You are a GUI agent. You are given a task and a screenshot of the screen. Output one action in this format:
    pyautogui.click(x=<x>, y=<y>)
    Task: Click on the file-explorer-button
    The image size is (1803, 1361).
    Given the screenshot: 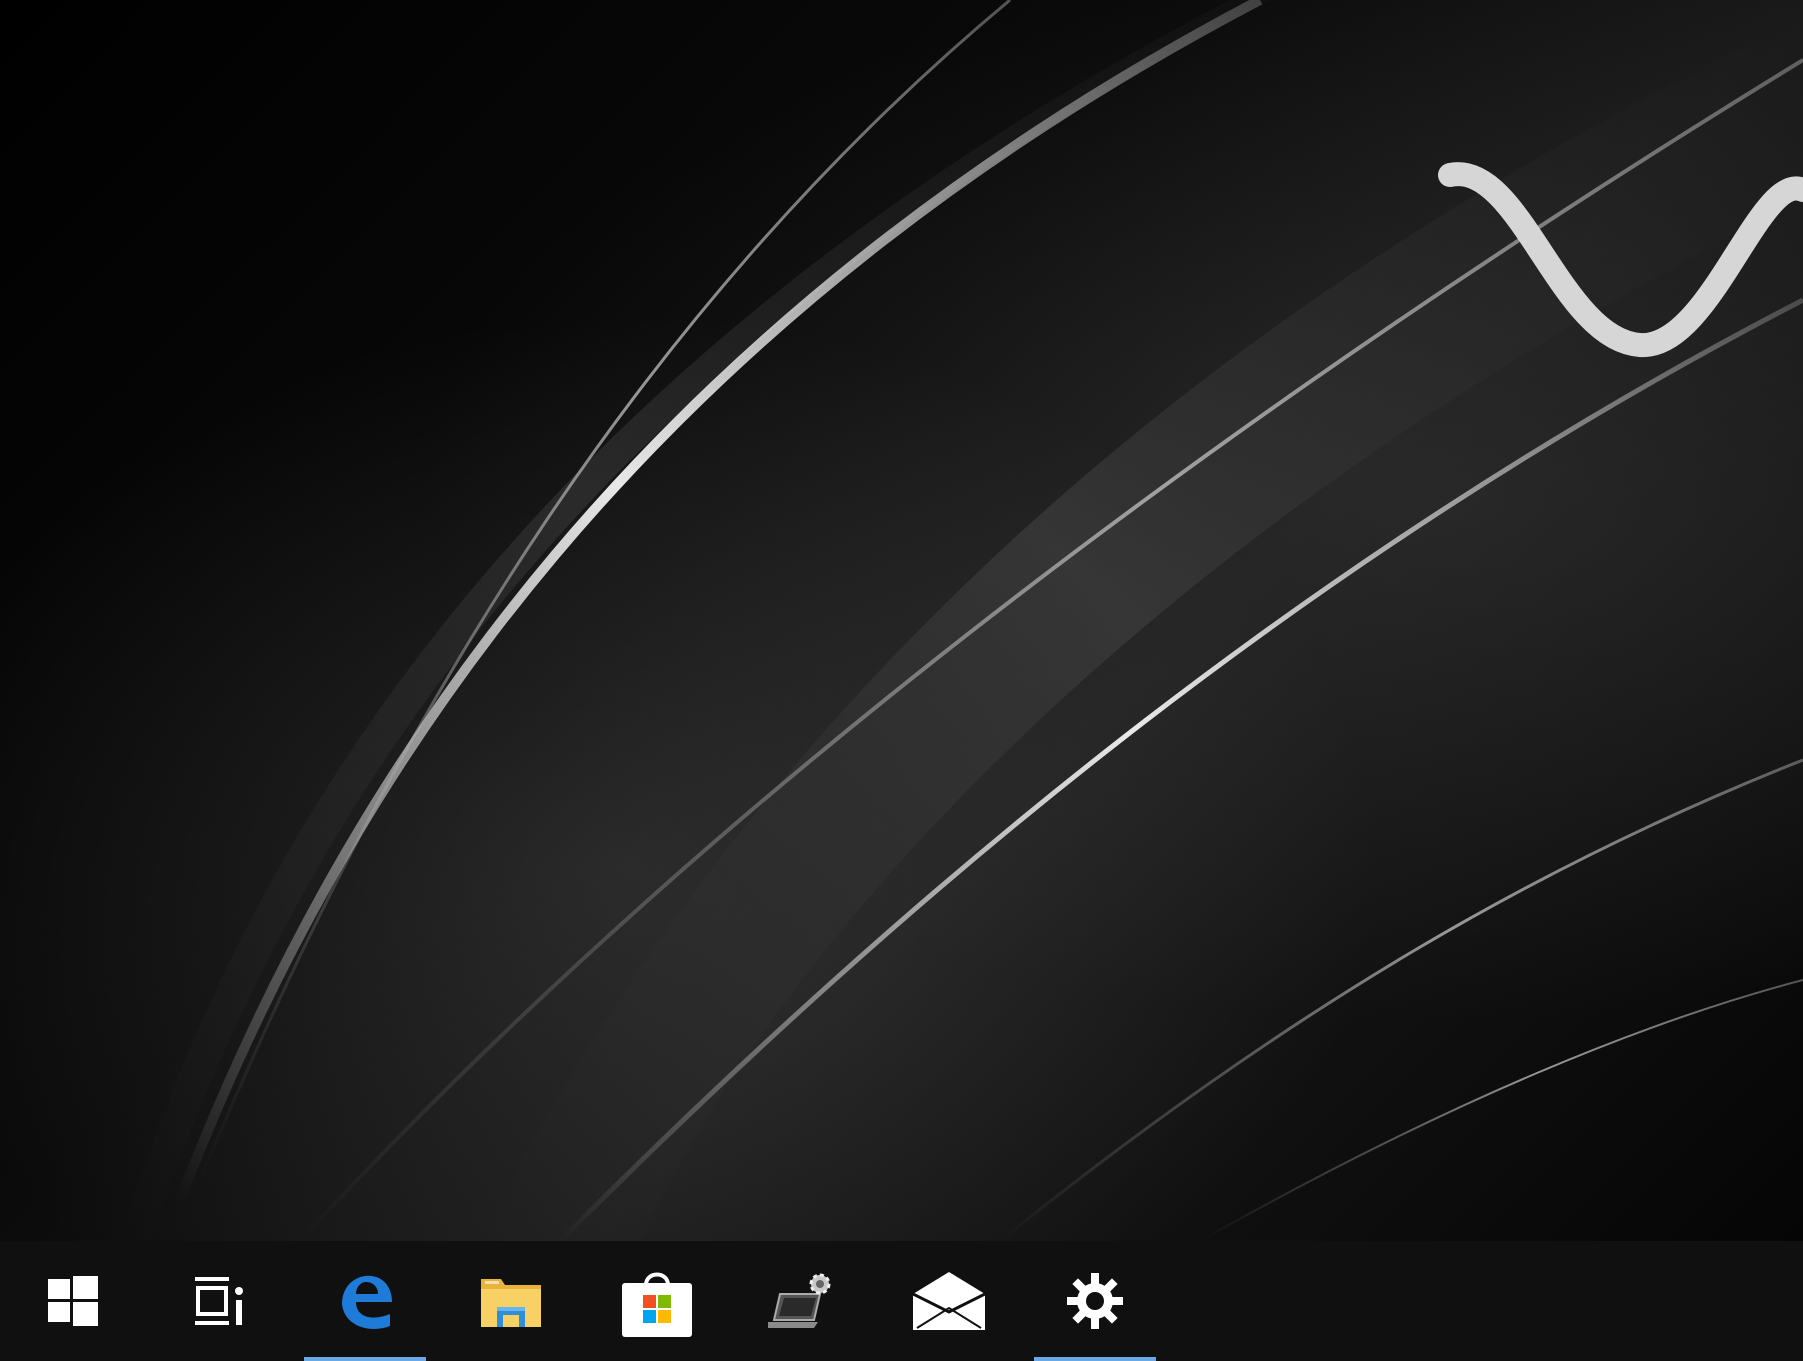 What is the action you would take?
    pyautogui.click(x=511, y=1301)
    